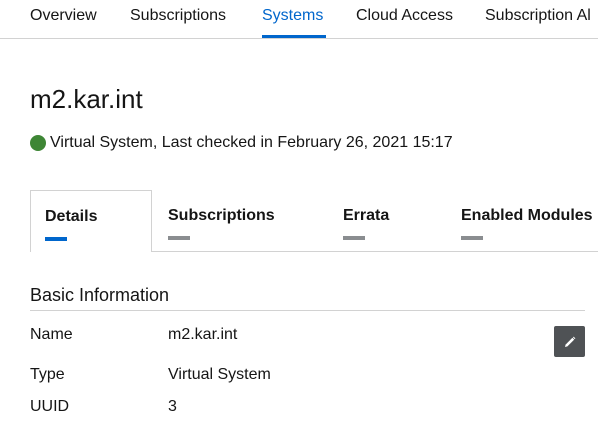 The image size is (598, 447). What do you see at coordinates (203, 334) in the screenshot?
I see `name-value: m2.kar.int` at bounding box center [203, 334].